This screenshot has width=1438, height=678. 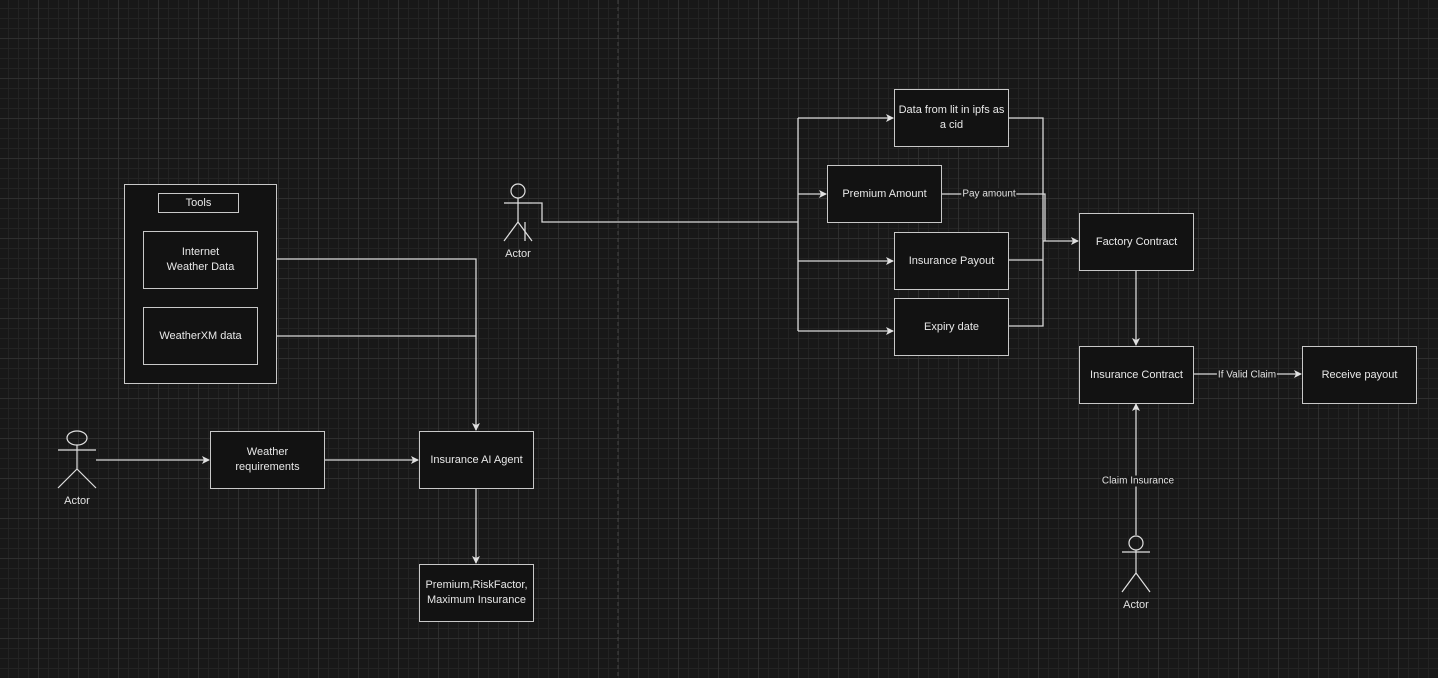 I want to click on expiry-date-node: Expiry date, so click(x=951, y=327).